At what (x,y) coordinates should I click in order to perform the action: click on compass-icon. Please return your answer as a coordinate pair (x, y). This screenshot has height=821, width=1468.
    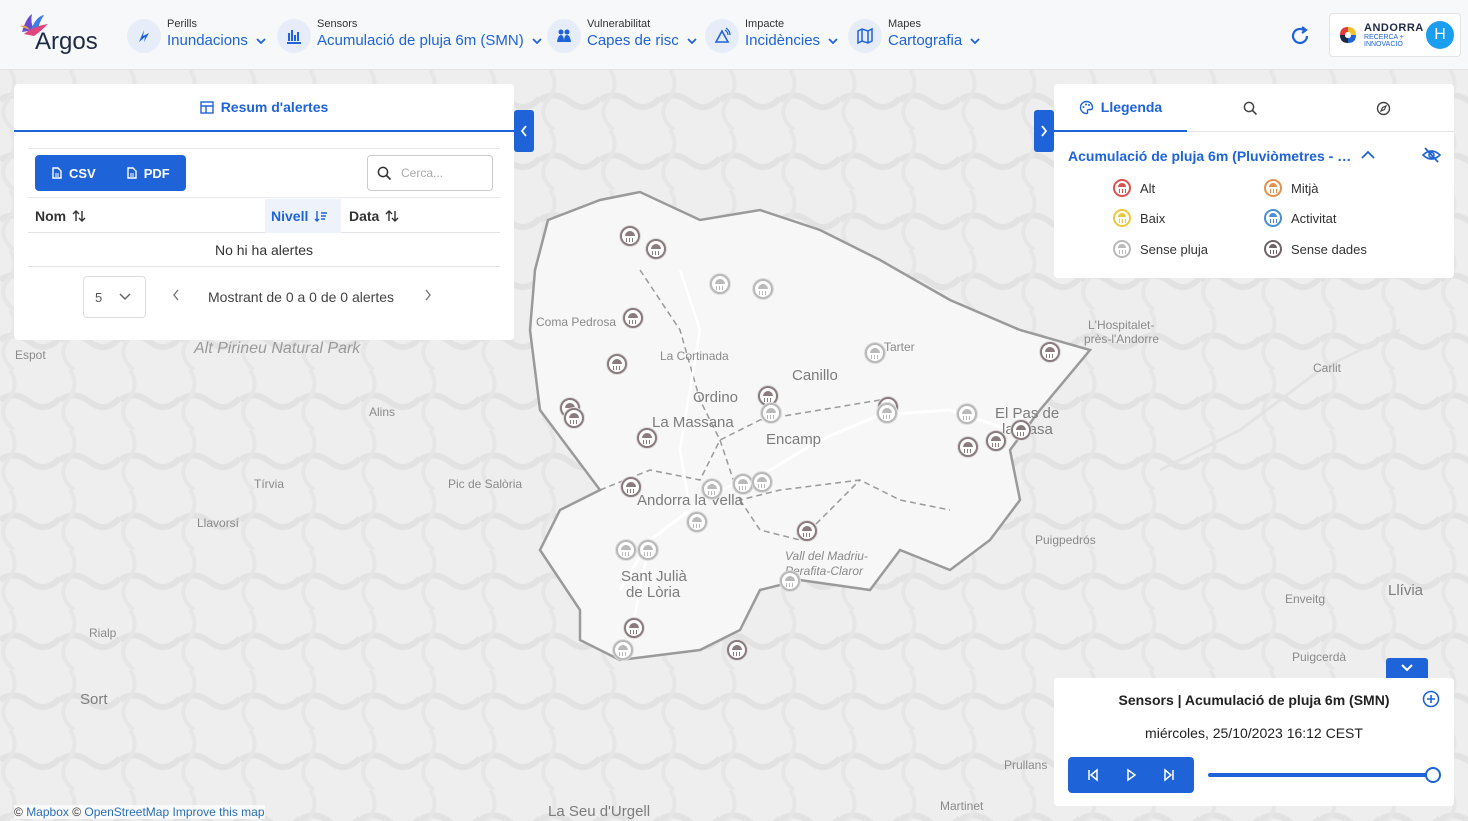
    Looking at the image, I should click on (1383, 108).